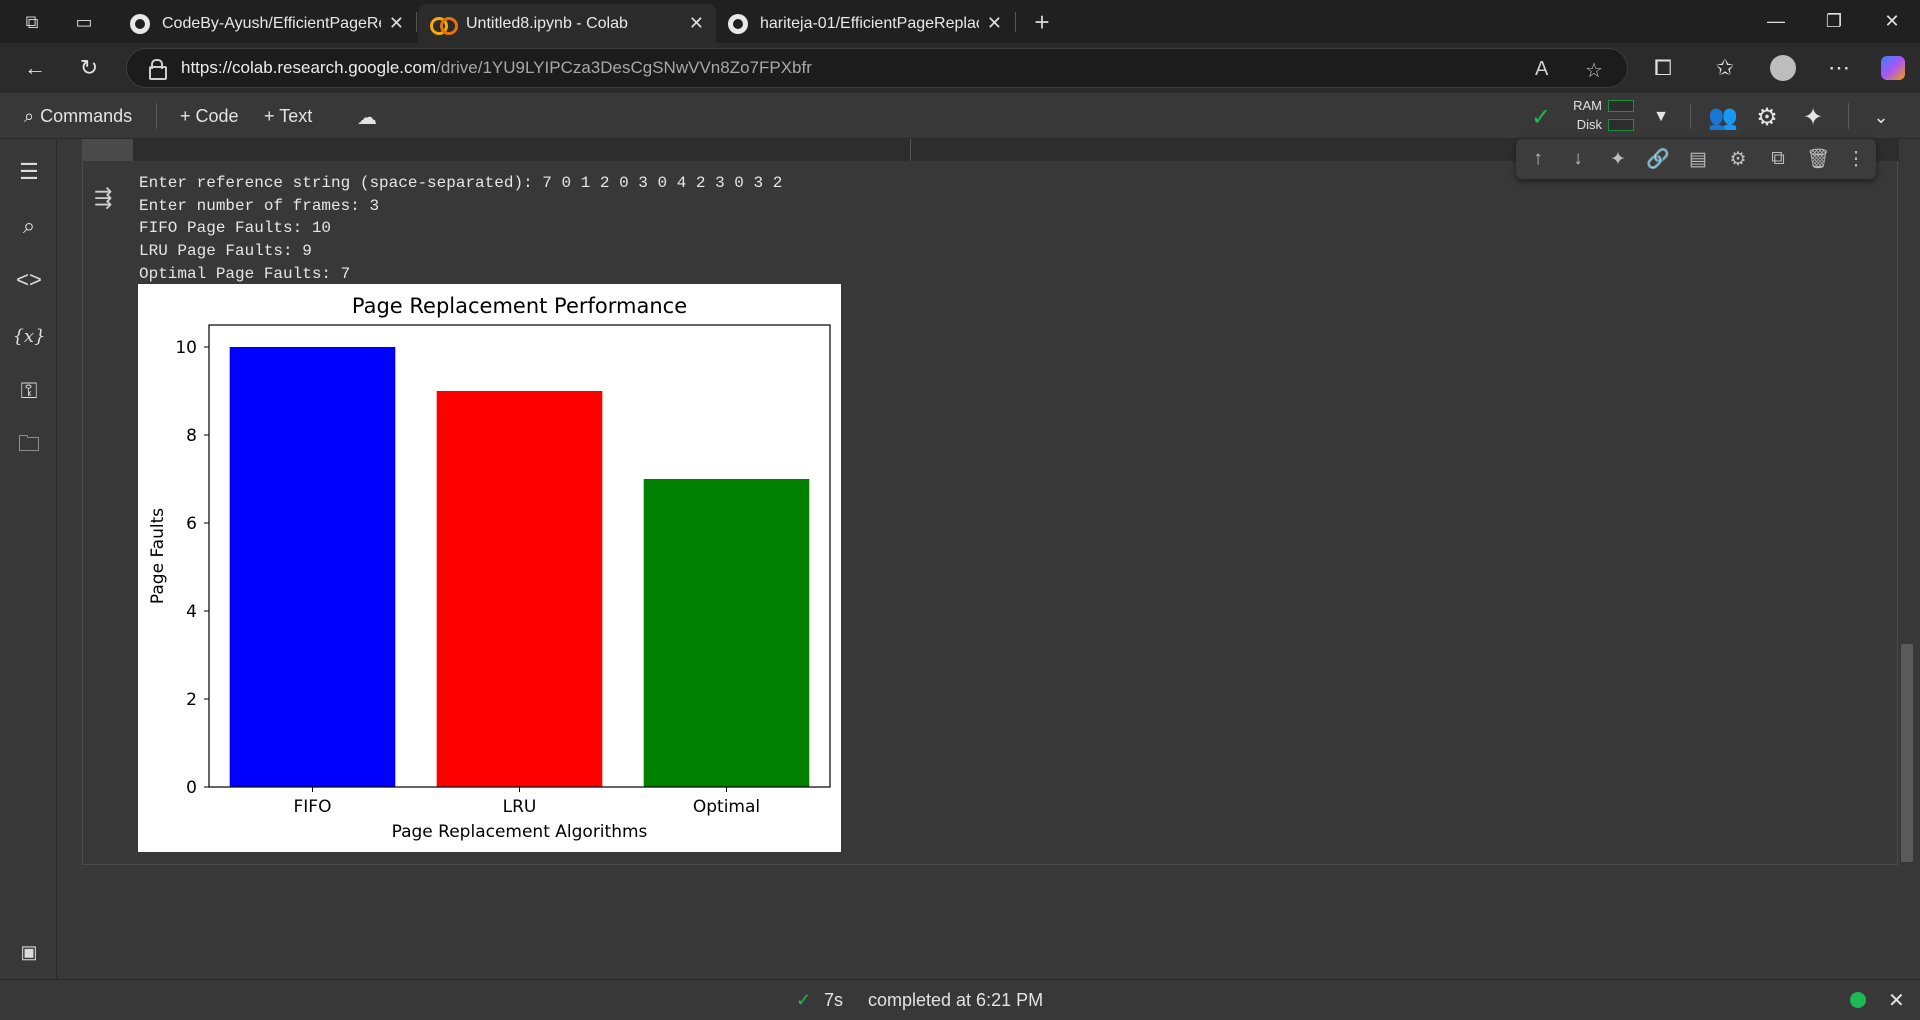  I want to click on more-options-icon: ⋯, so click(1839, 68).